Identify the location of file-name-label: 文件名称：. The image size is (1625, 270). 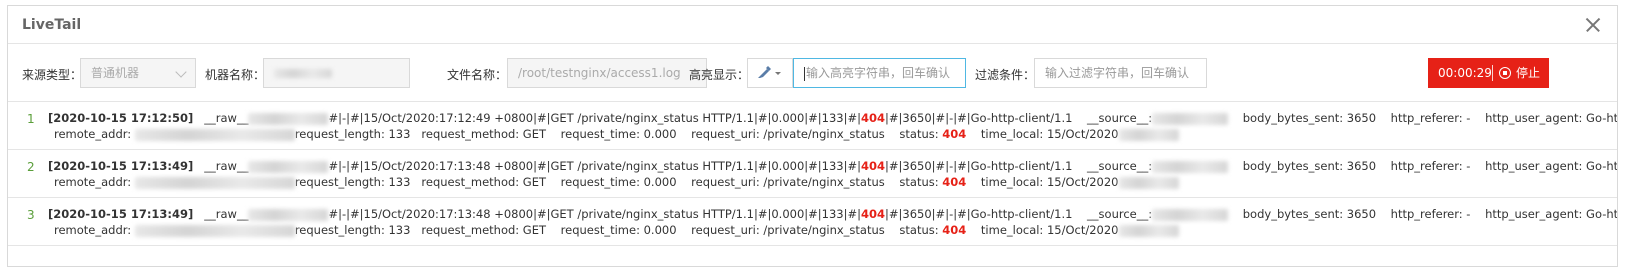
(477, 75).